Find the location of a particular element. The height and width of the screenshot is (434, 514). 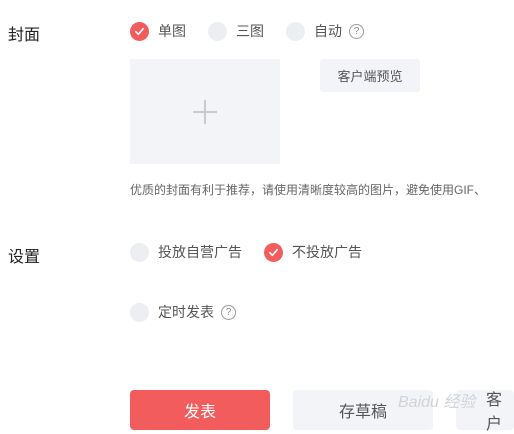

cover-option-auto: 自动 ? is located at coordinates (325, 31).